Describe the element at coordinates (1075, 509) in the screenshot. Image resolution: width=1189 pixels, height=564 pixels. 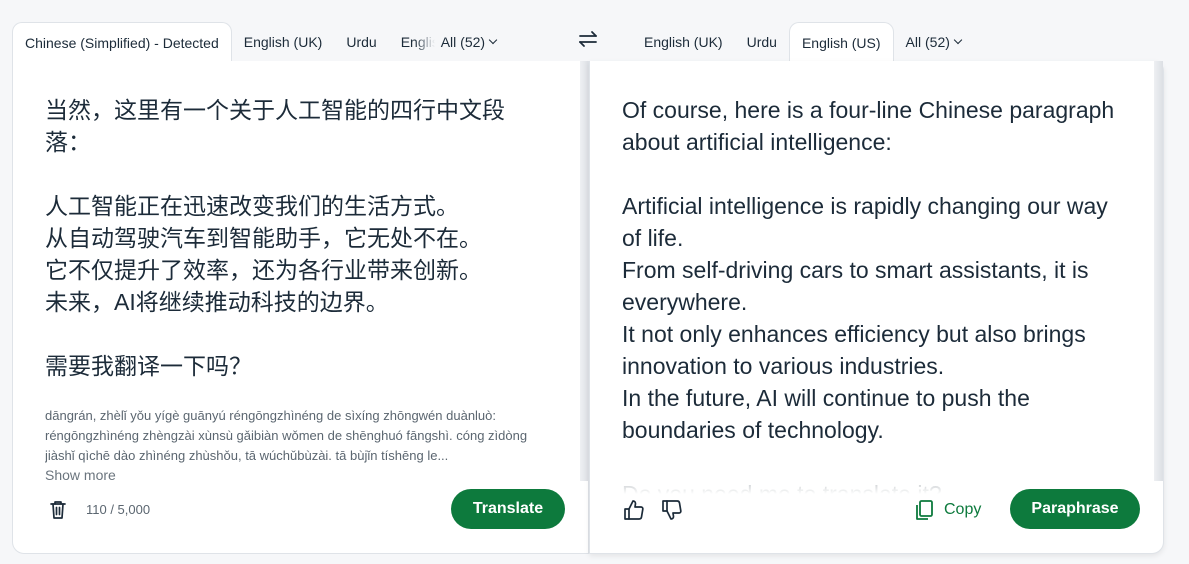
I see `paraphrase-button: Paraphrase` at that location.